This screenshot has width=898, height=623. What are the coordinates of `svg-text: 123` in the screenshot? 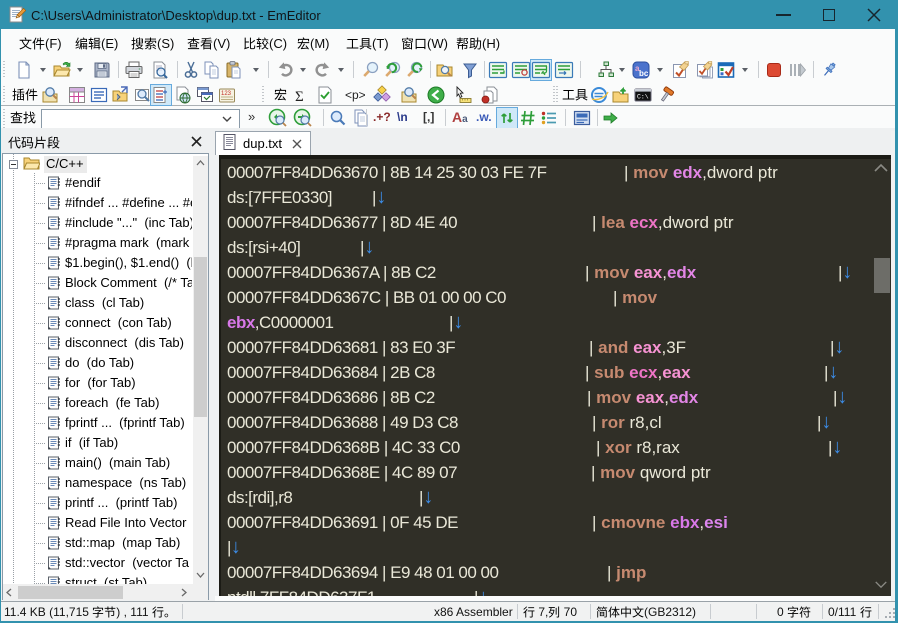 It's located at (226, 94).